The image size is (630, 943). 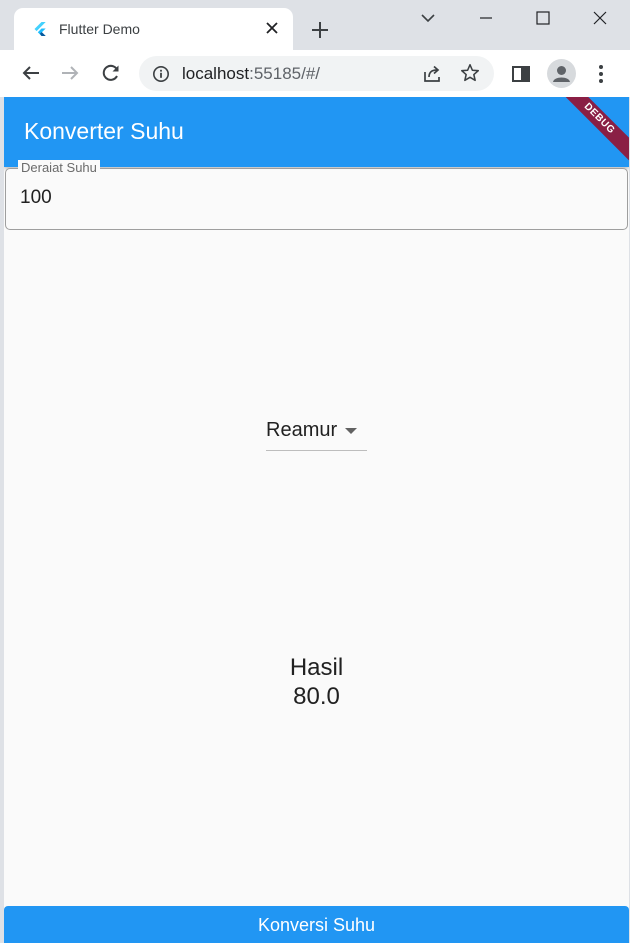 I want to click on unit-dropdown-value: Reamur, so click(x=302, y=430).